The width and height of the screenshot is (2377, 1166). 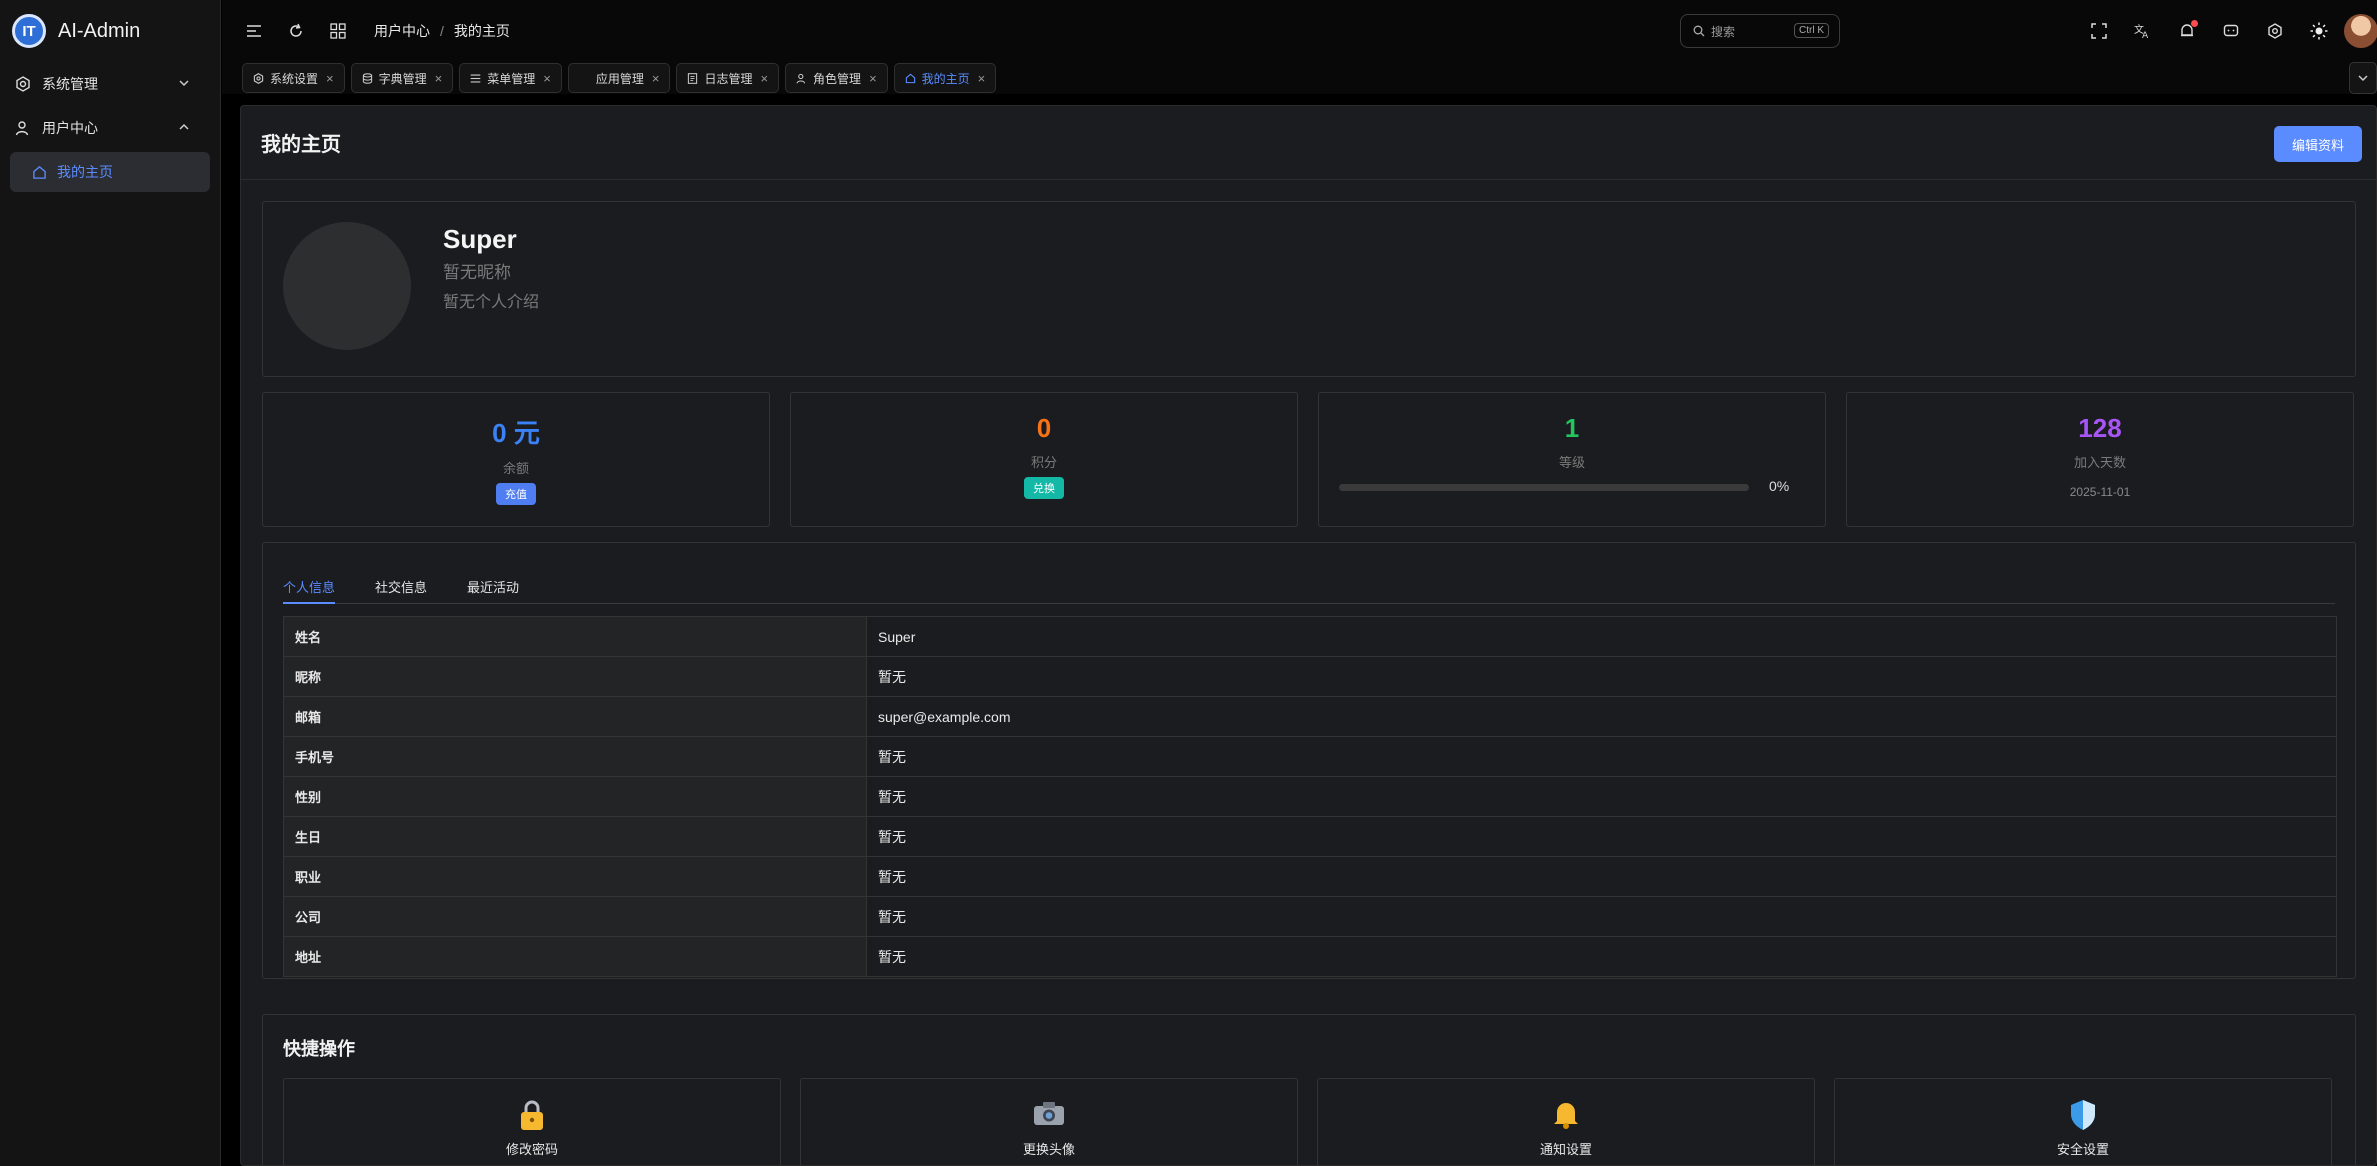 What do you see at coordinates (2231, 31) in the screenshot?
I see `chat-icon` at bounding box center [2231, 31].